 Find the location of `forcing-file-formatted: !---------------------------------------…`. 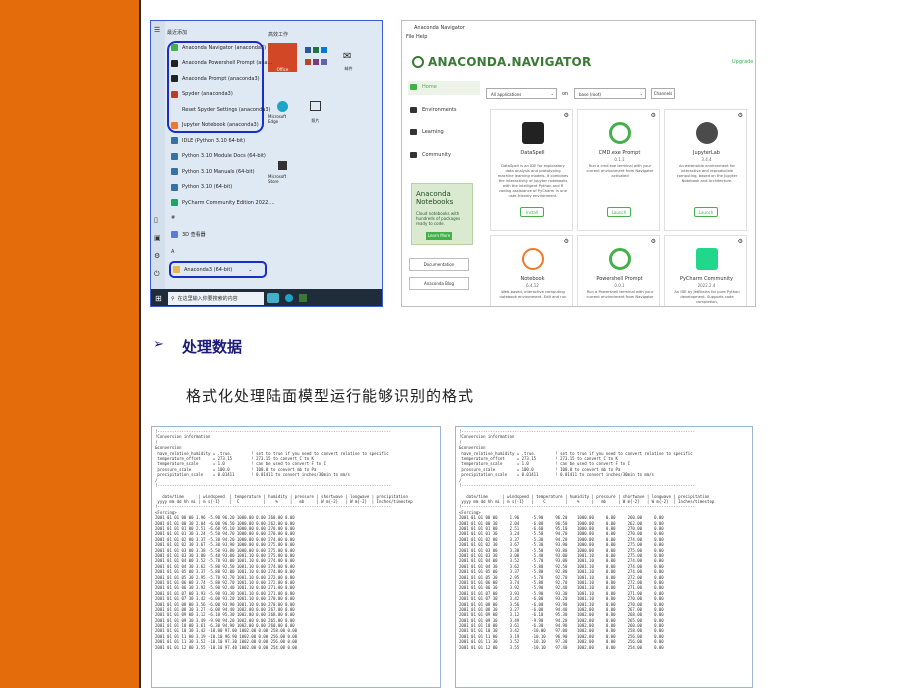

forcing-file-formatted: !---------------------------------------… is located at coordinates (604, 557).